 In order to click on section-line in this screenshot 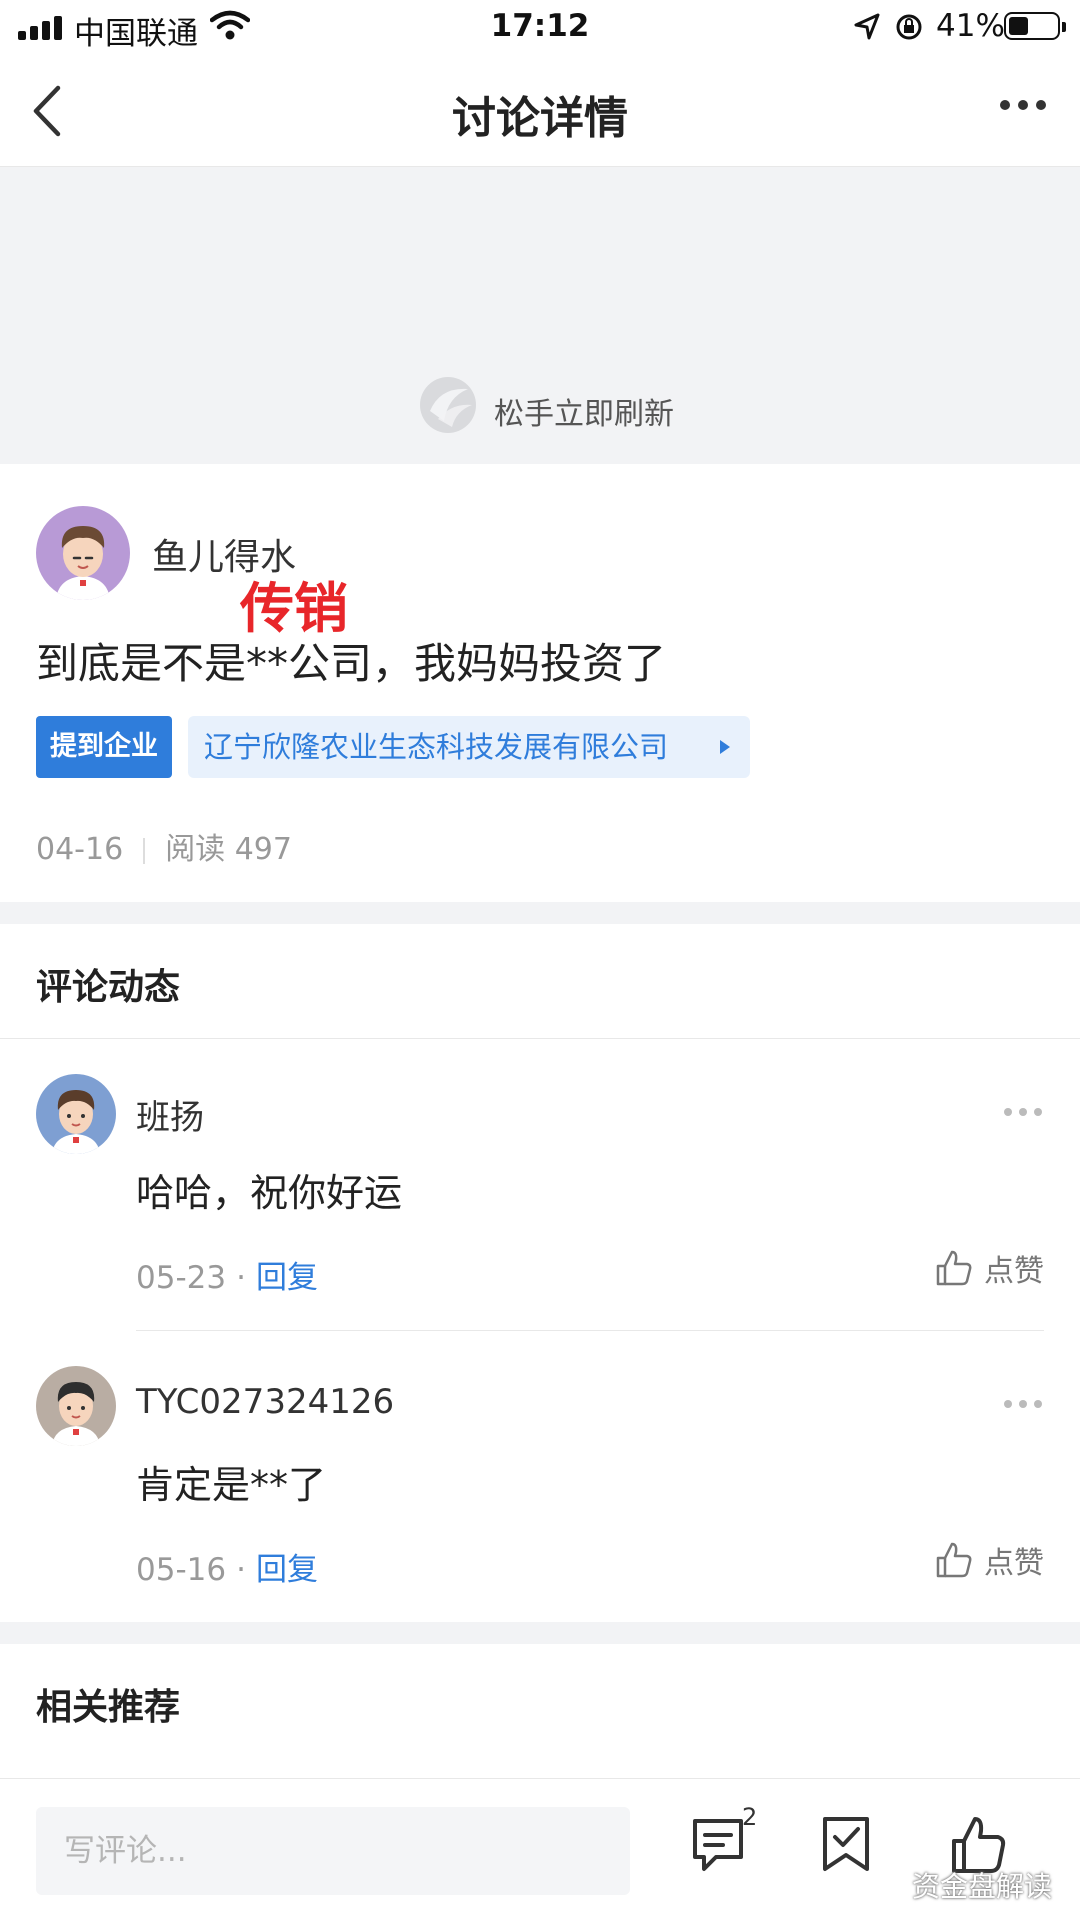, I will do `click(540, 1038)`.